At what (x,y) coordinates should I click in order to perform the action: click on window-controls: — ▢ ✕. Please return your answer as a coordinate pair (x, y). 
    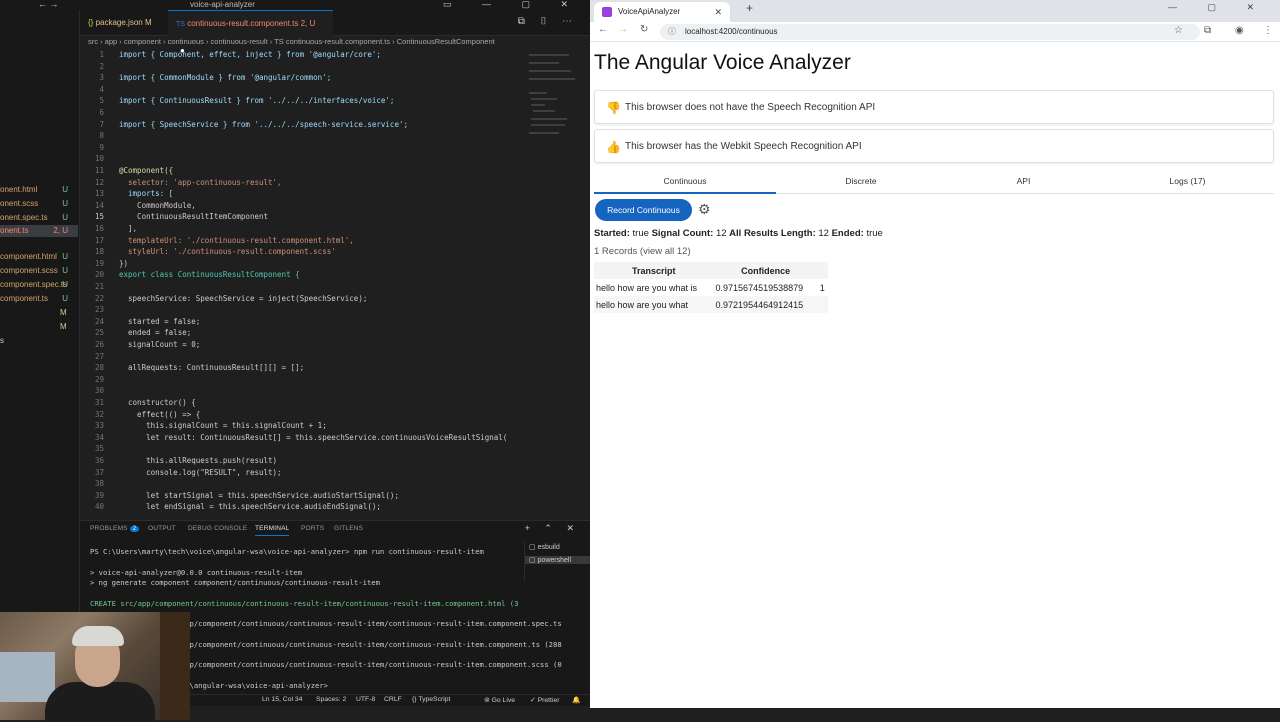
    Looking at the image, I should click on (1218, 7).